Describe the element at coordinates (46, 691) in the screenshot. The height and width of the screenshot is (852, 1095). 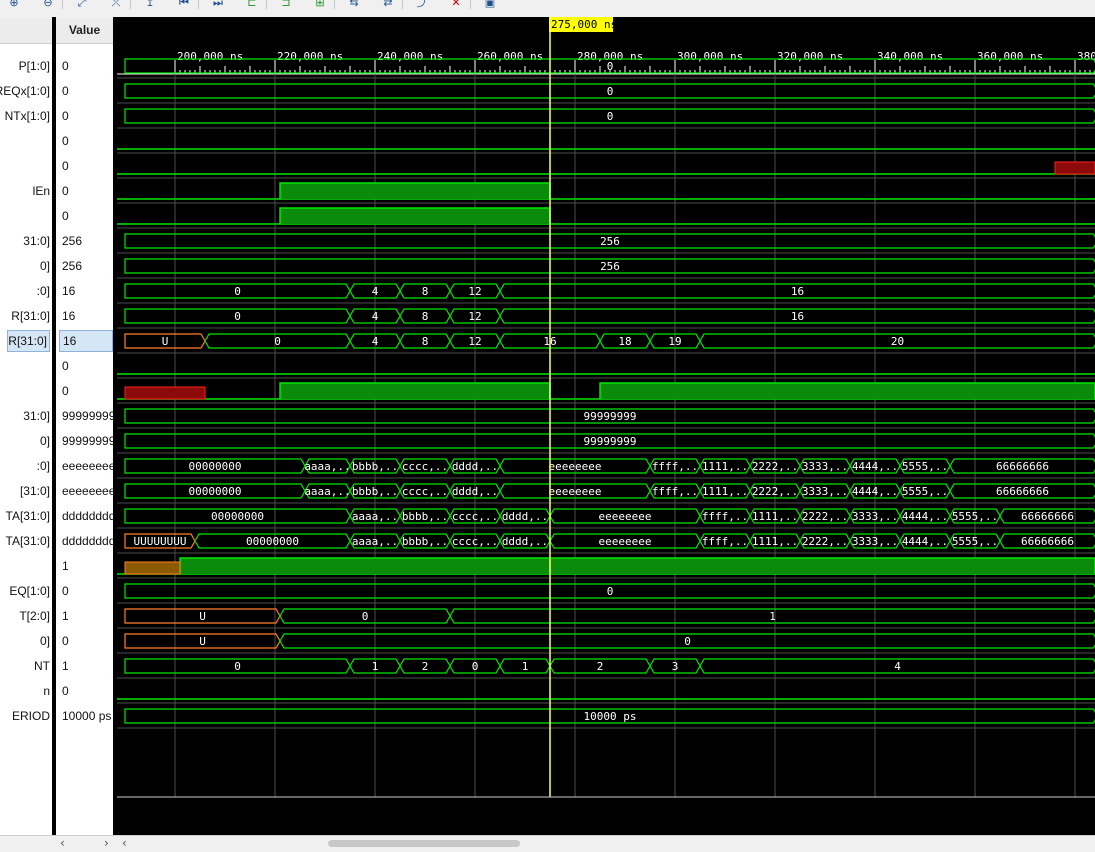
I see `signal-name: n` at that location.